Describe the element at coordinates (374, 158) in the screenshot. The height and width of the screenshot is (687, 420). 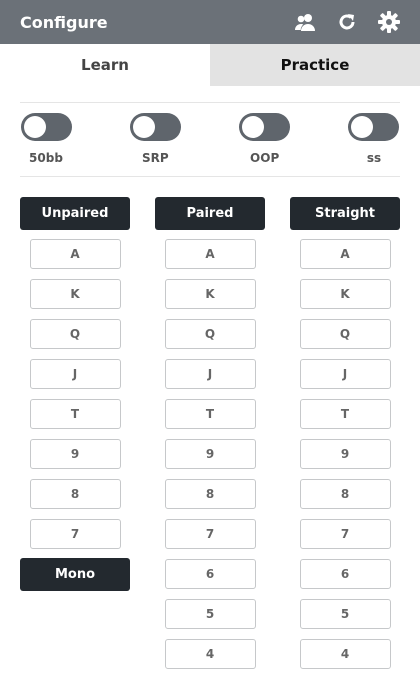
I see `toggle-ss-label: ss` at that location.